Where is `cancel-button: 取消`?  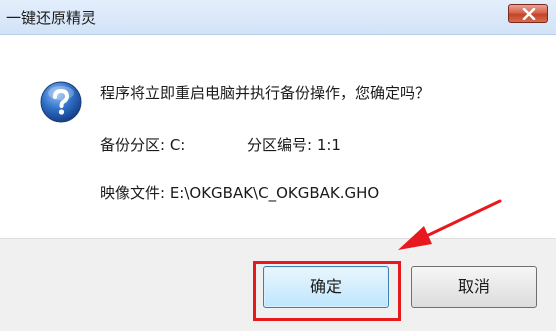
cancel-button: 取消 is located at coordinates (474, 287).